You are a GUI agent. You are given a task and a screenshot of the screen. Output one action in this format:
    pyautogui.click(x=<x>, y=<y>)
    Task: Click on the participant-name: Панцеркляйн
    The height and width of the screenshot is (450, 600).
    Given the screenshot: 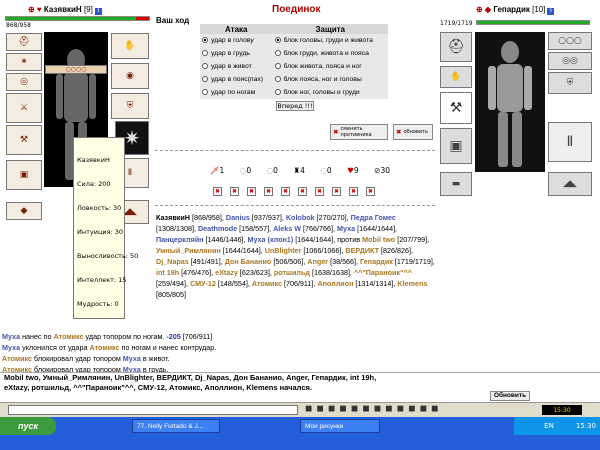 What is the action you would take?
    pyautogui.click(x=180, y=239)
    